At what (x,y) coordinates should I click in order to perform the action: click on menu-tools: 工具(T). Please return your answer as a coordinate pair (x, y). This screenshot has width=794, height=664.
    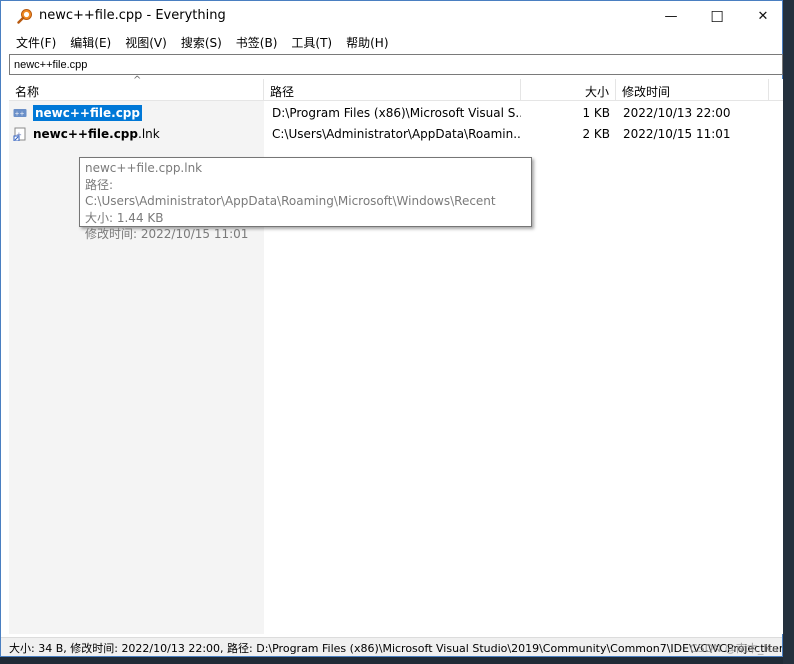
    Looking at the image, I should click on (311, 42).